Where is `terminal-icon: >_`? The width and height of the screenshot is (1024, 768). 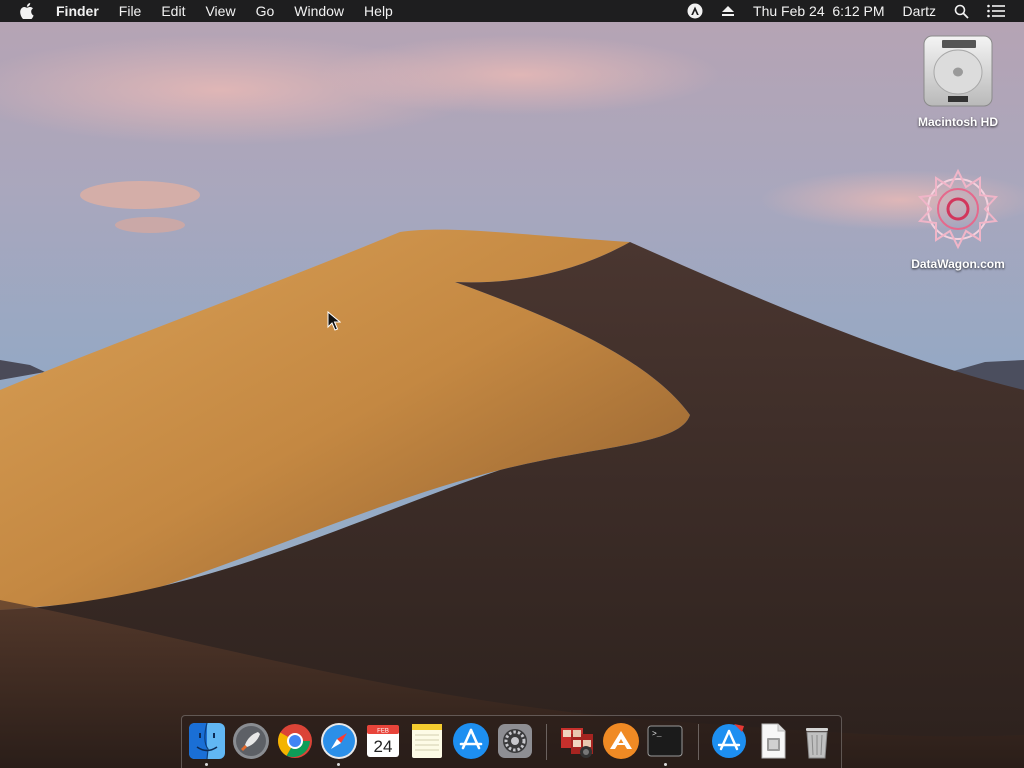 terminal-icon: >_ is located at coordinates (665, 741).